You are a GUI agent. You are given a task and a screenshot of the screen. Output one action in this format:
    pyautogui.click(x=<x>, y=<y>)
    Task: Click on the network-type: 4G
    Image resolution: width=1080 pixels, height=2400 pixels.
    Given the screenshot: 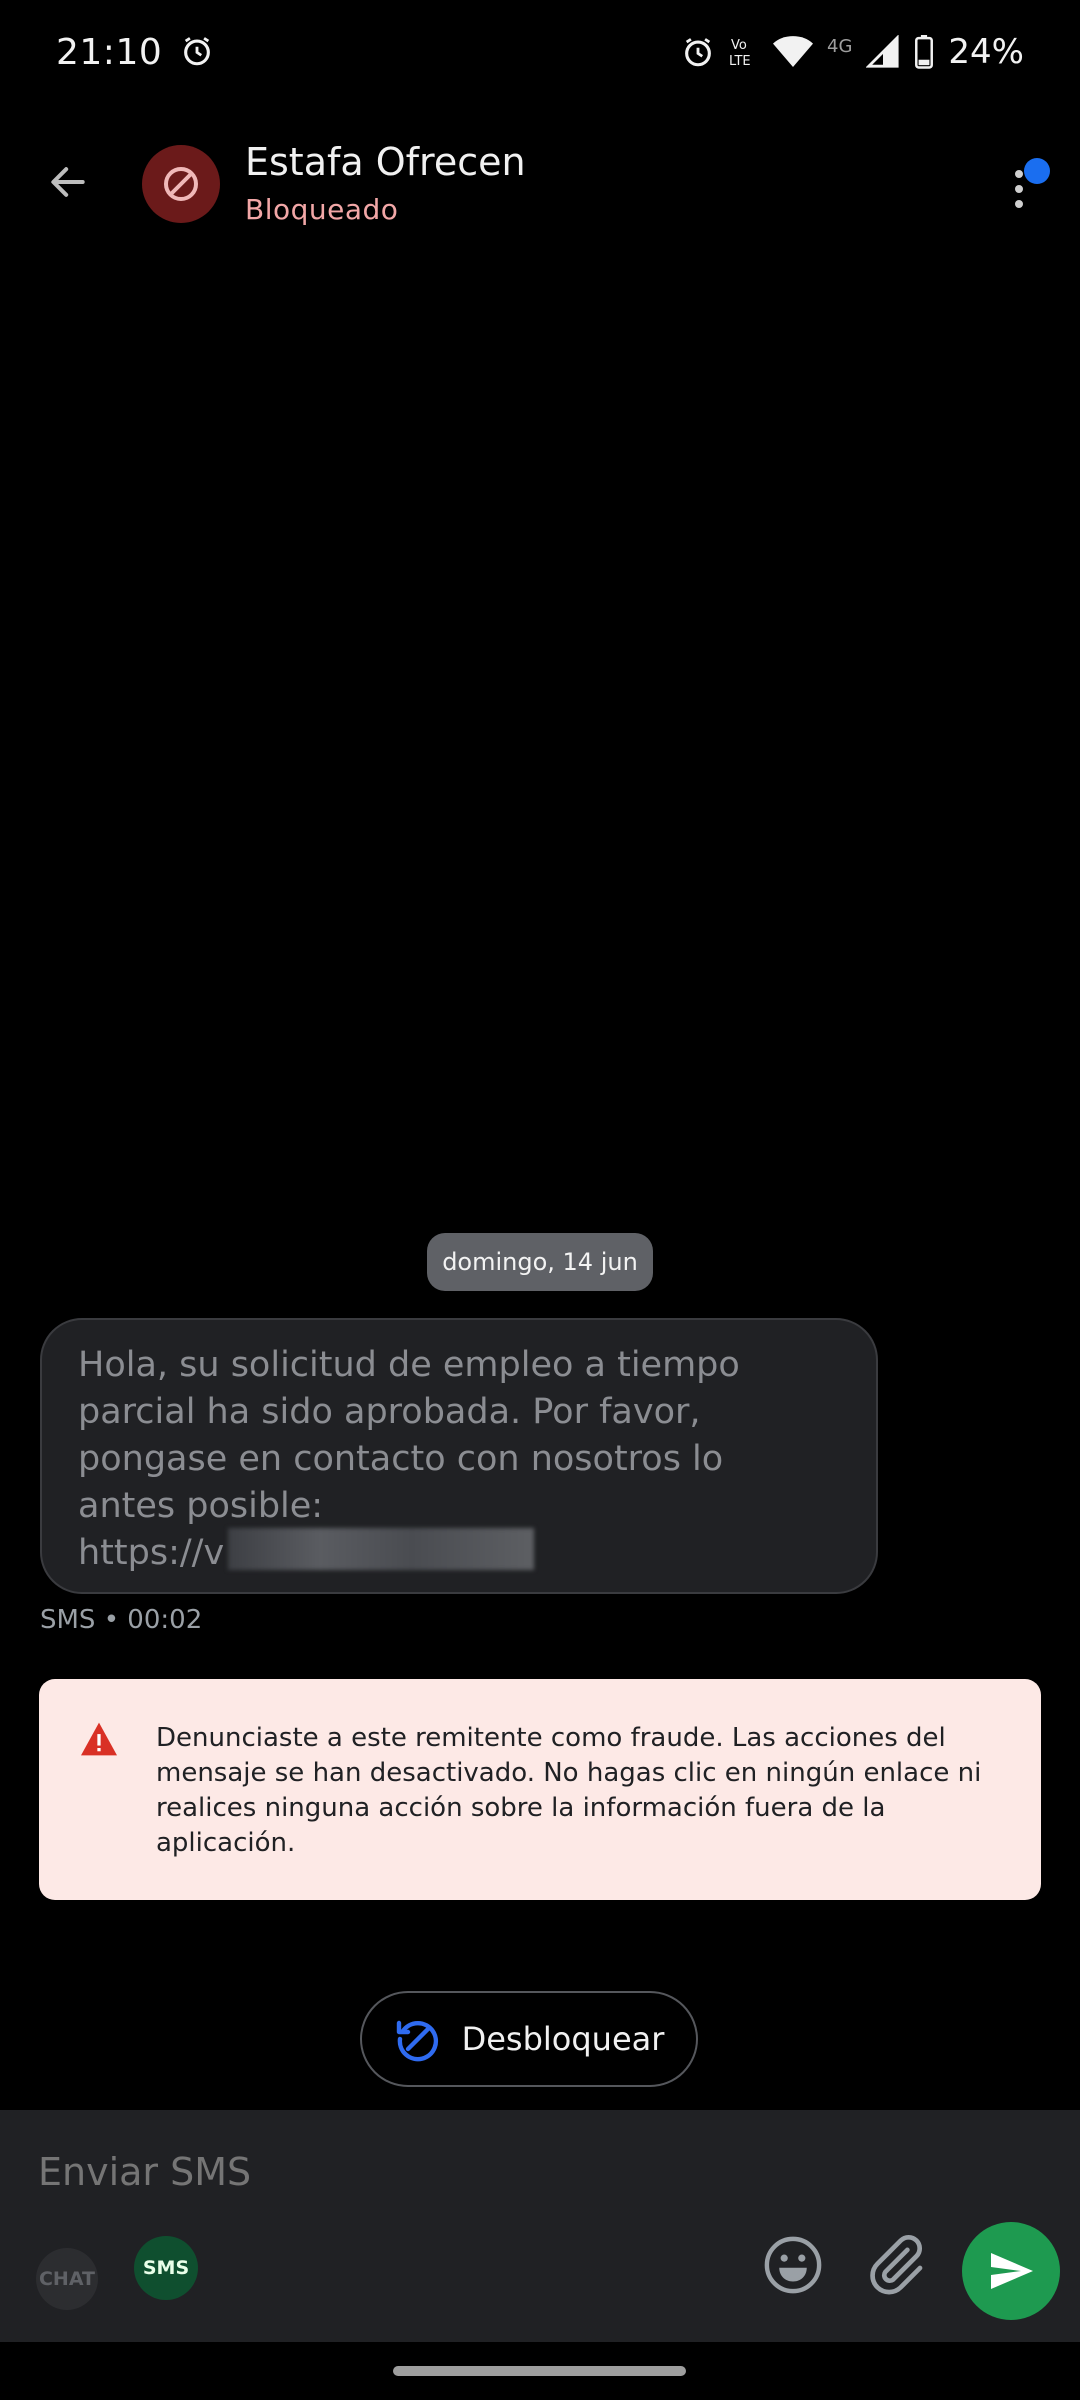 What is the action you would take?
    pyautogui.click(x=840, y=46)
    